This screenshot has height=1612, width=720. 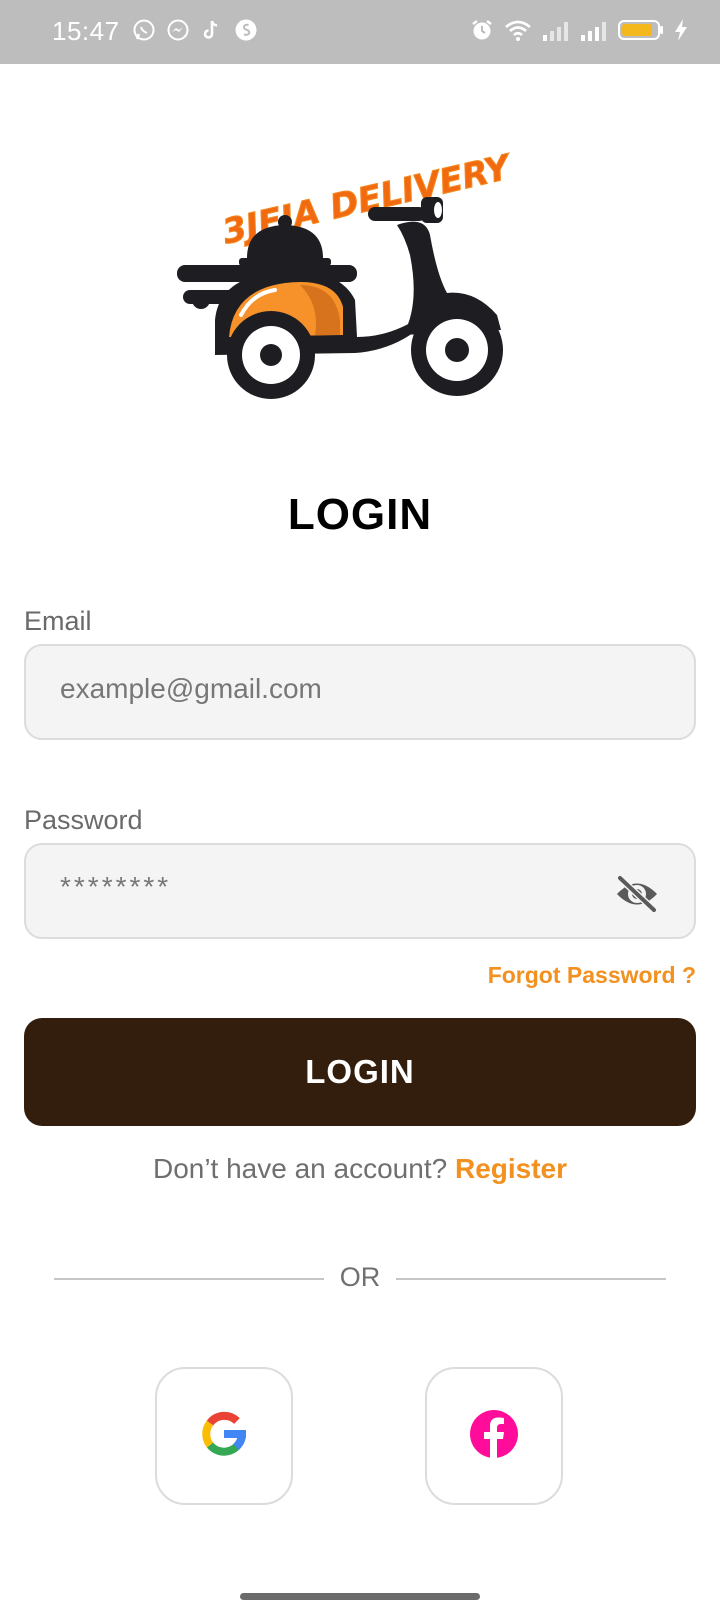 I want to click on register-row: Don’t have an account? Register, so click(x=360, y=1169).